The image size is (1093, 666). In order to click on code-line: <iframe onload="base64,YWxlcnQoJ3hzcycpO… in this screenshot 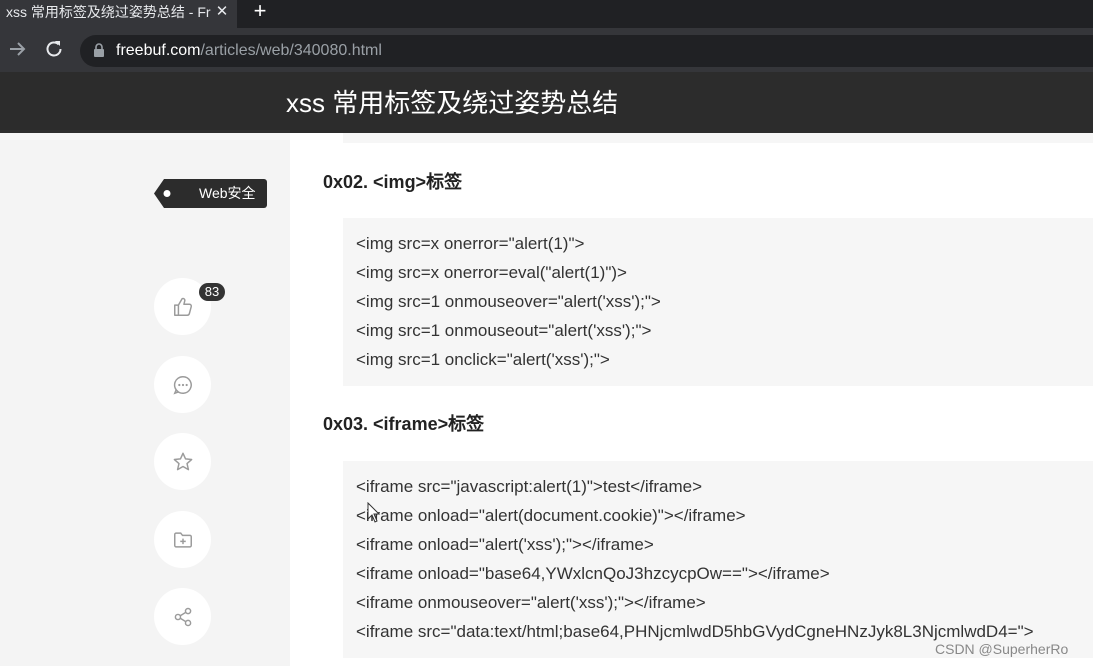, I will do `click(593, 573)`.